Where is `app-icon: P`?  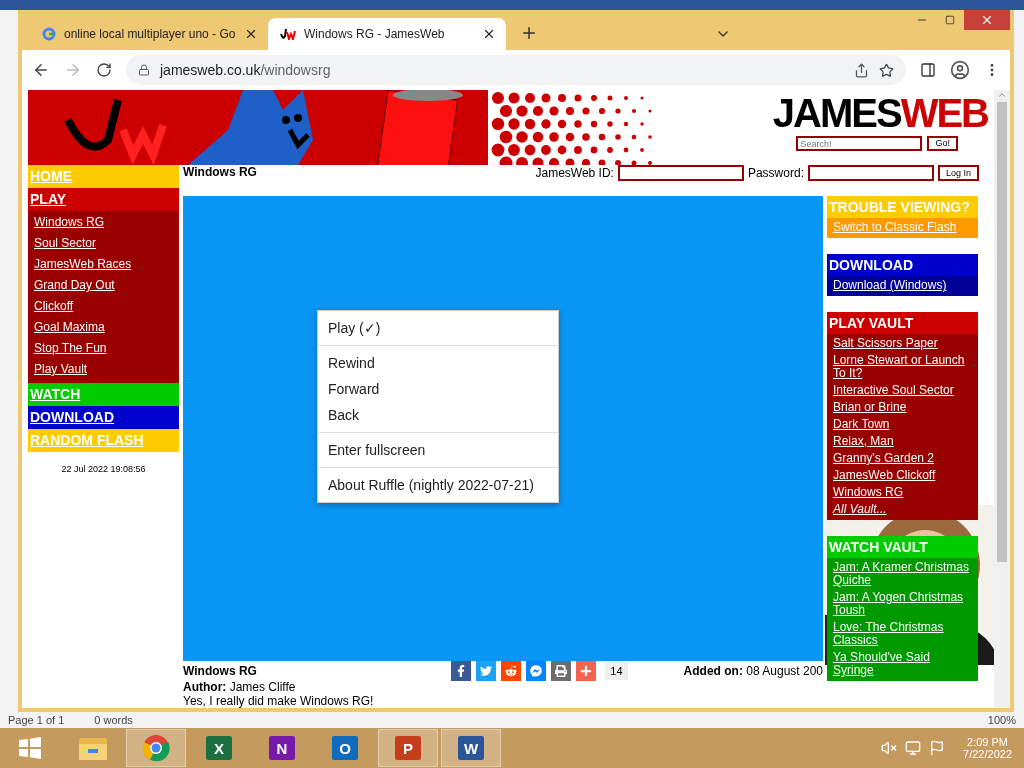
app-icon: P is located at coordinates (408, 748).